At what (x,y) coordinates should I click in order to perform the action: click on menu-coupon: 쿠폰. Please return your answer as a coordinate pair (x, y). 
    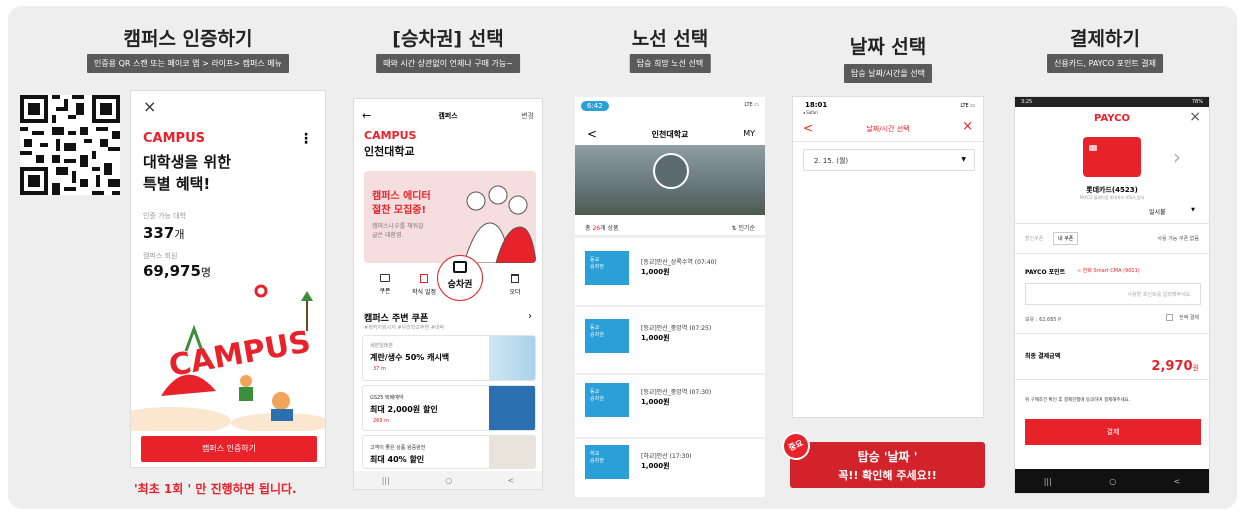
    Looking at the image, I should click on (385, 284).